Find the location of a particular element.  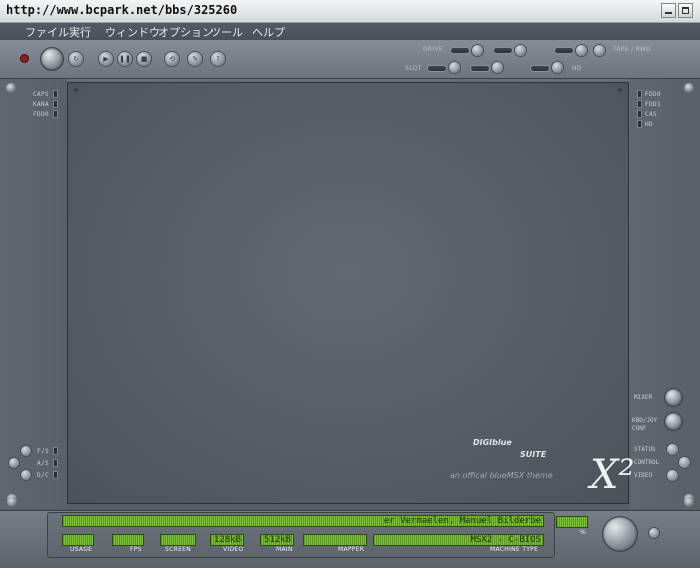

title-bar: http://www.bcpark.net/bbs/325260 is located at coordinates (350, 11).